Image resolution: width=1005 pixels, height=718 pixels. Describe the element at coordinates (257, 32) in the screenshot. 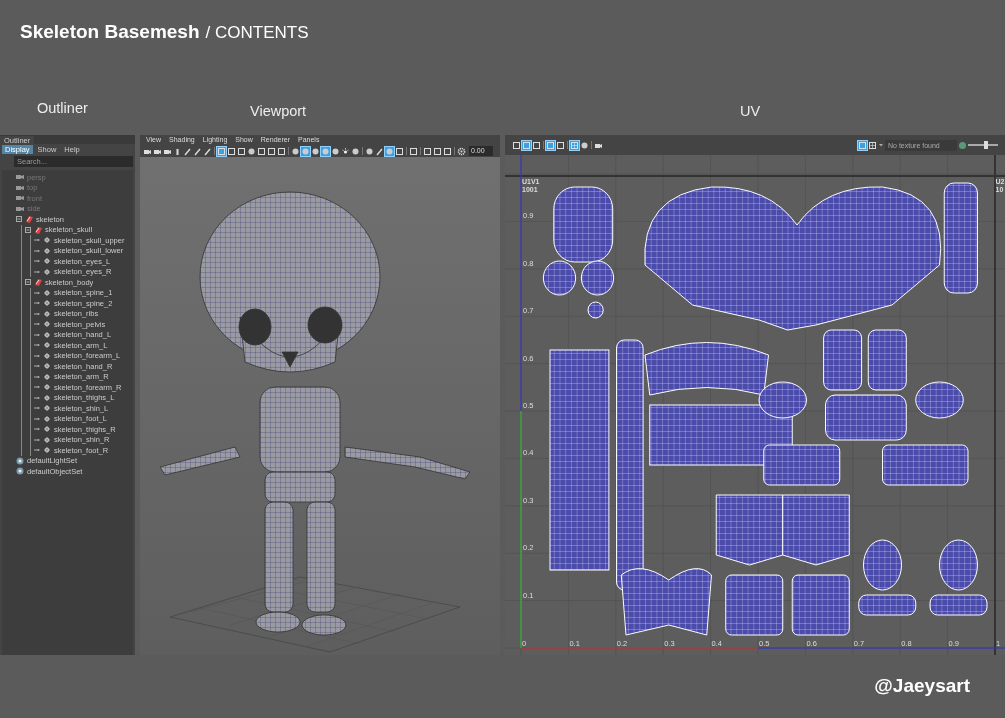

I see `slide-subtitle: / CONTENTS` at that location.